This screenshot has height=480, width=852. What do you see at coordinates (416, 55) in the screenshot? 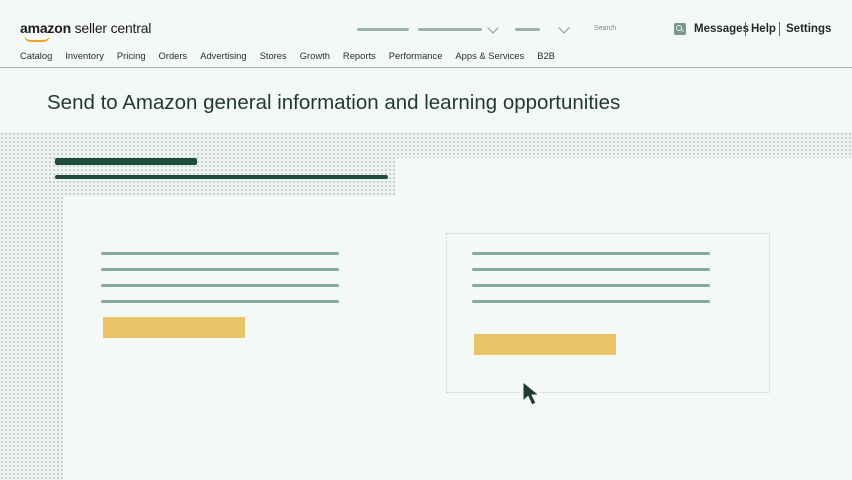
I see `nav-item-performance: Performance` at bounding box center [416, 55].